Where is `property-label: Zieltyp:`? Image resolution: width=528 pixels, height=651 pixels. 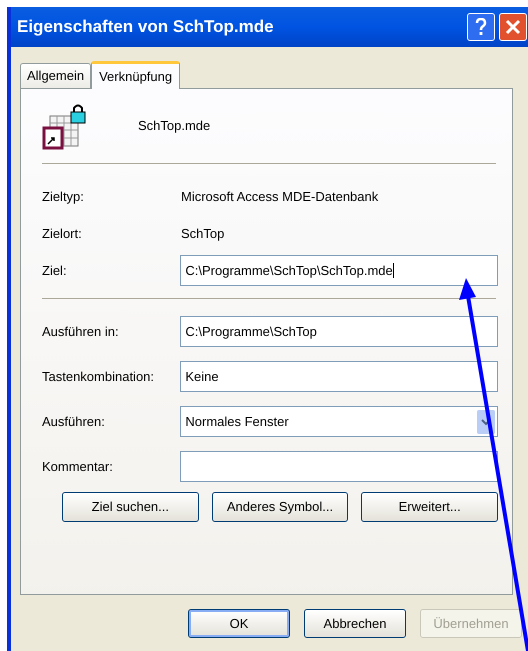 property-label: Zieltyp: is located at coordinates (63, 197).